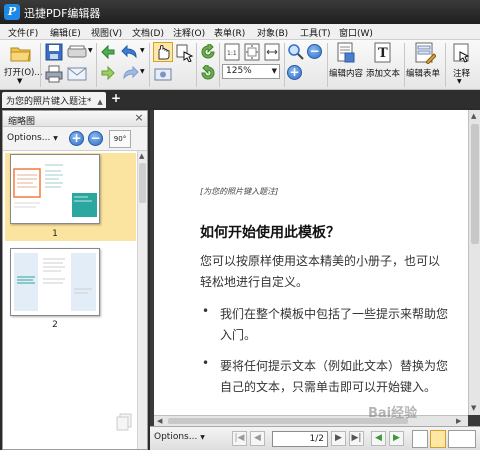 The height and width of the screenshot is (450, 480). What do you see at coordinates (202, 437) in the screenshot?
I see `options-dropdown-arrow-icon: ▼` at bounding box center [202, 437].